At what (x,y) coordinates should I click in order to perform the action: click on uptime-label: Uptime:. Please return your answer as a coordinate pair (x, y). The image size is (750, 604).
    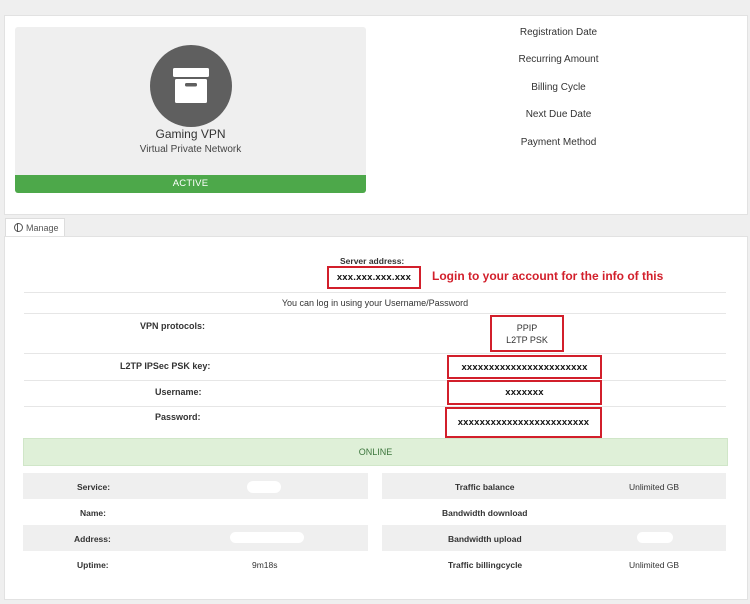
    Looking at the image, I should click on (93, 565).